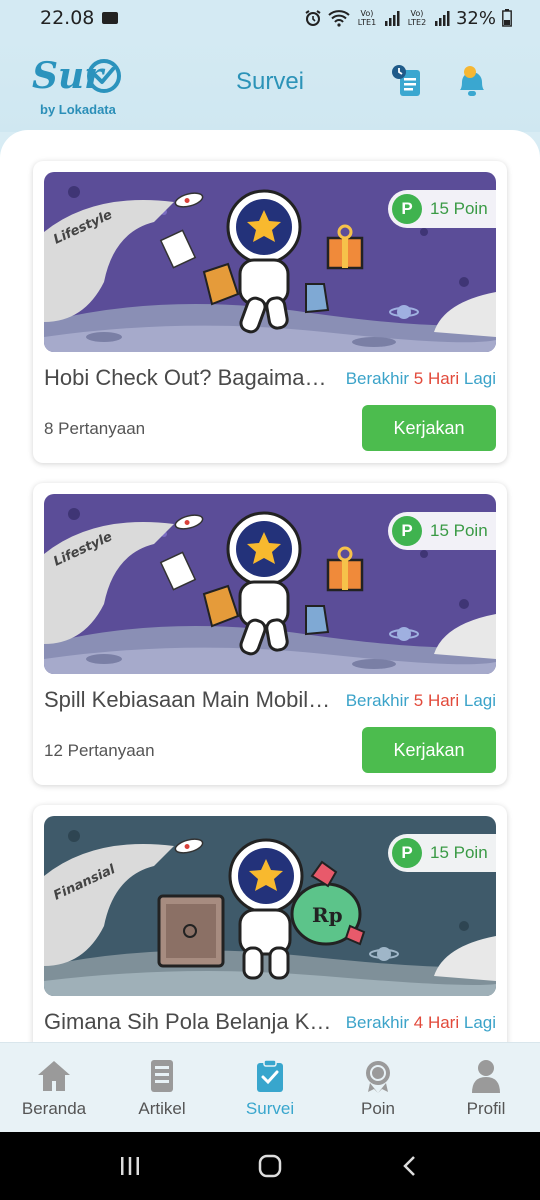 The height and width of the screenshot is (1200, 540). I want to click on nav-label: Profil, so click(486, 1108).